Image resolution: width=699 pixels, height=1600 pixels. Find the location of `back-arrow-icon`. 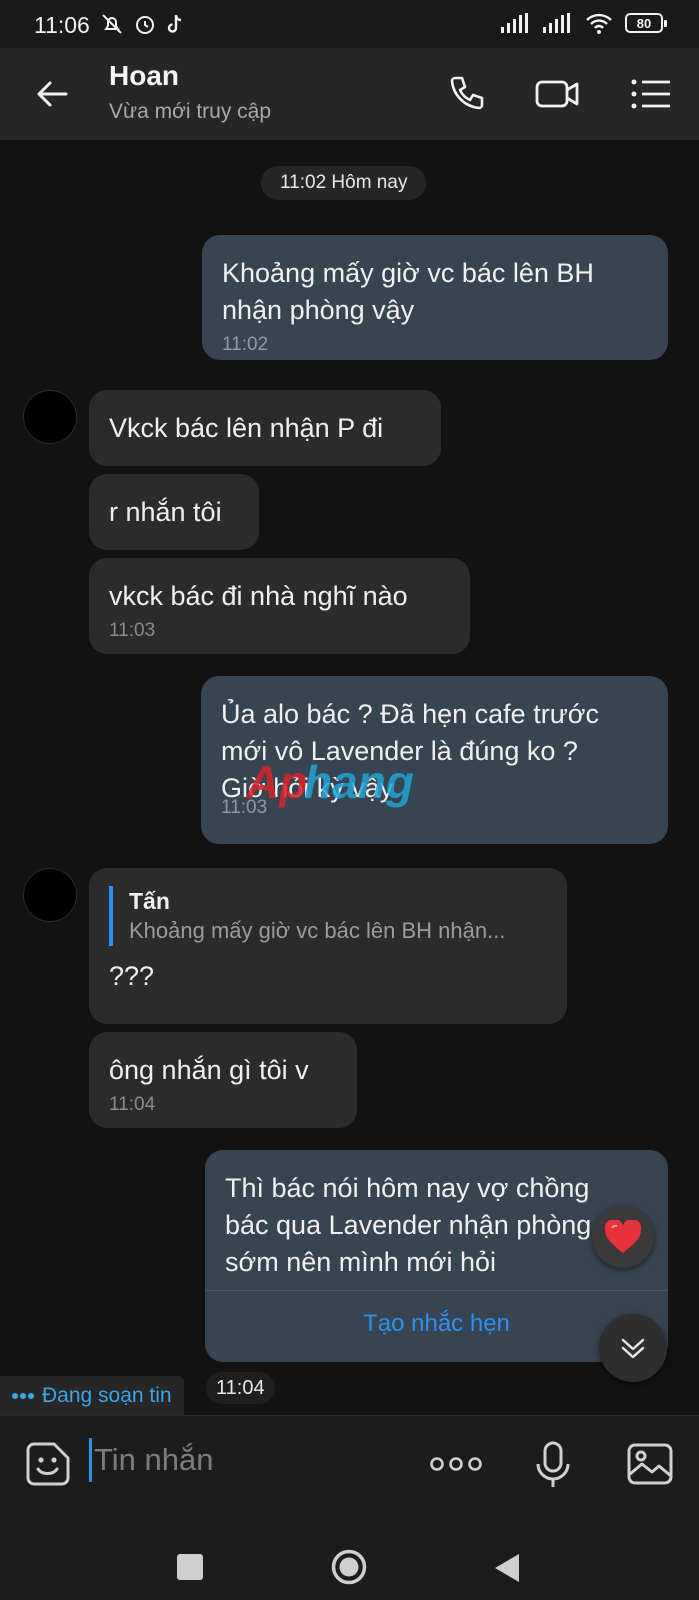

back-arrow-icon is located at coordinates (52, 94).